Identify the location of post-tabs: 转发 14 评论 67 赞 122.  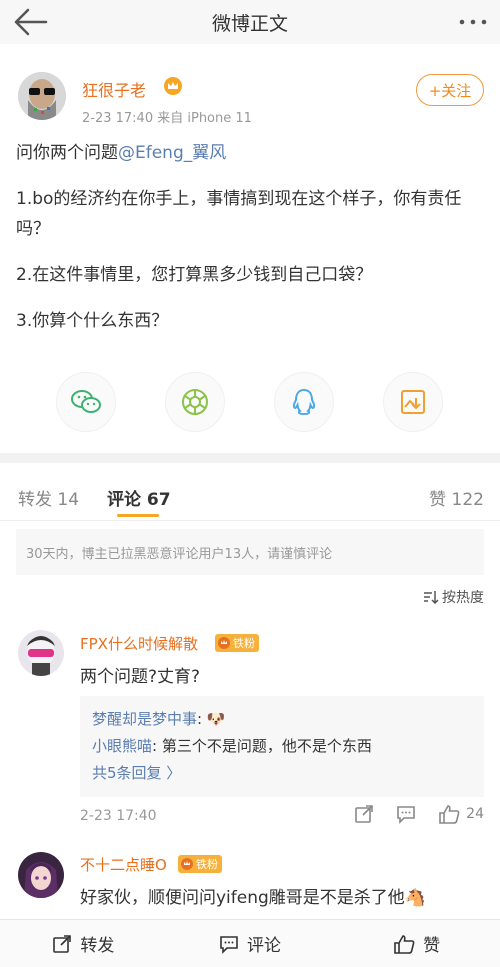
(250, 492).